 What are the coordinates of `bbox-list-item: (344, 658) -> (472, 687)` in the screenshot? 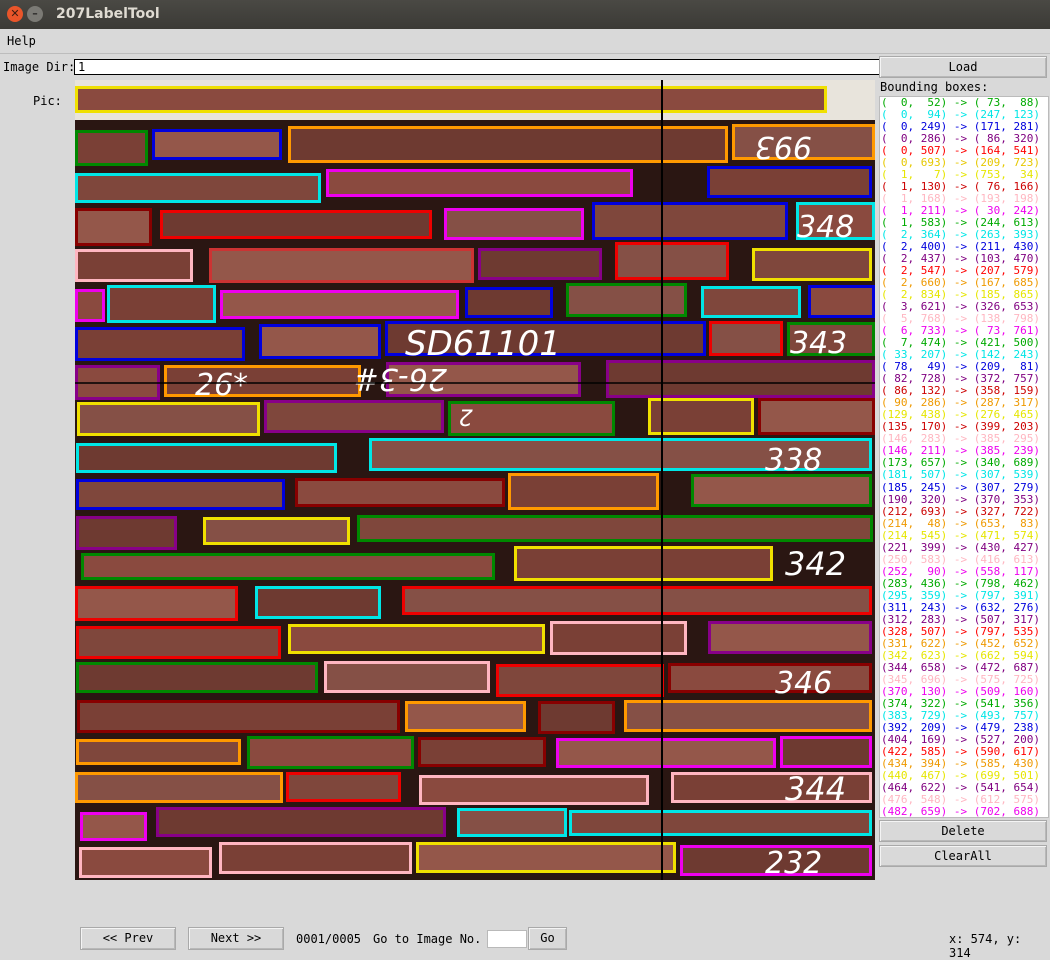 It's located at (964, 667).